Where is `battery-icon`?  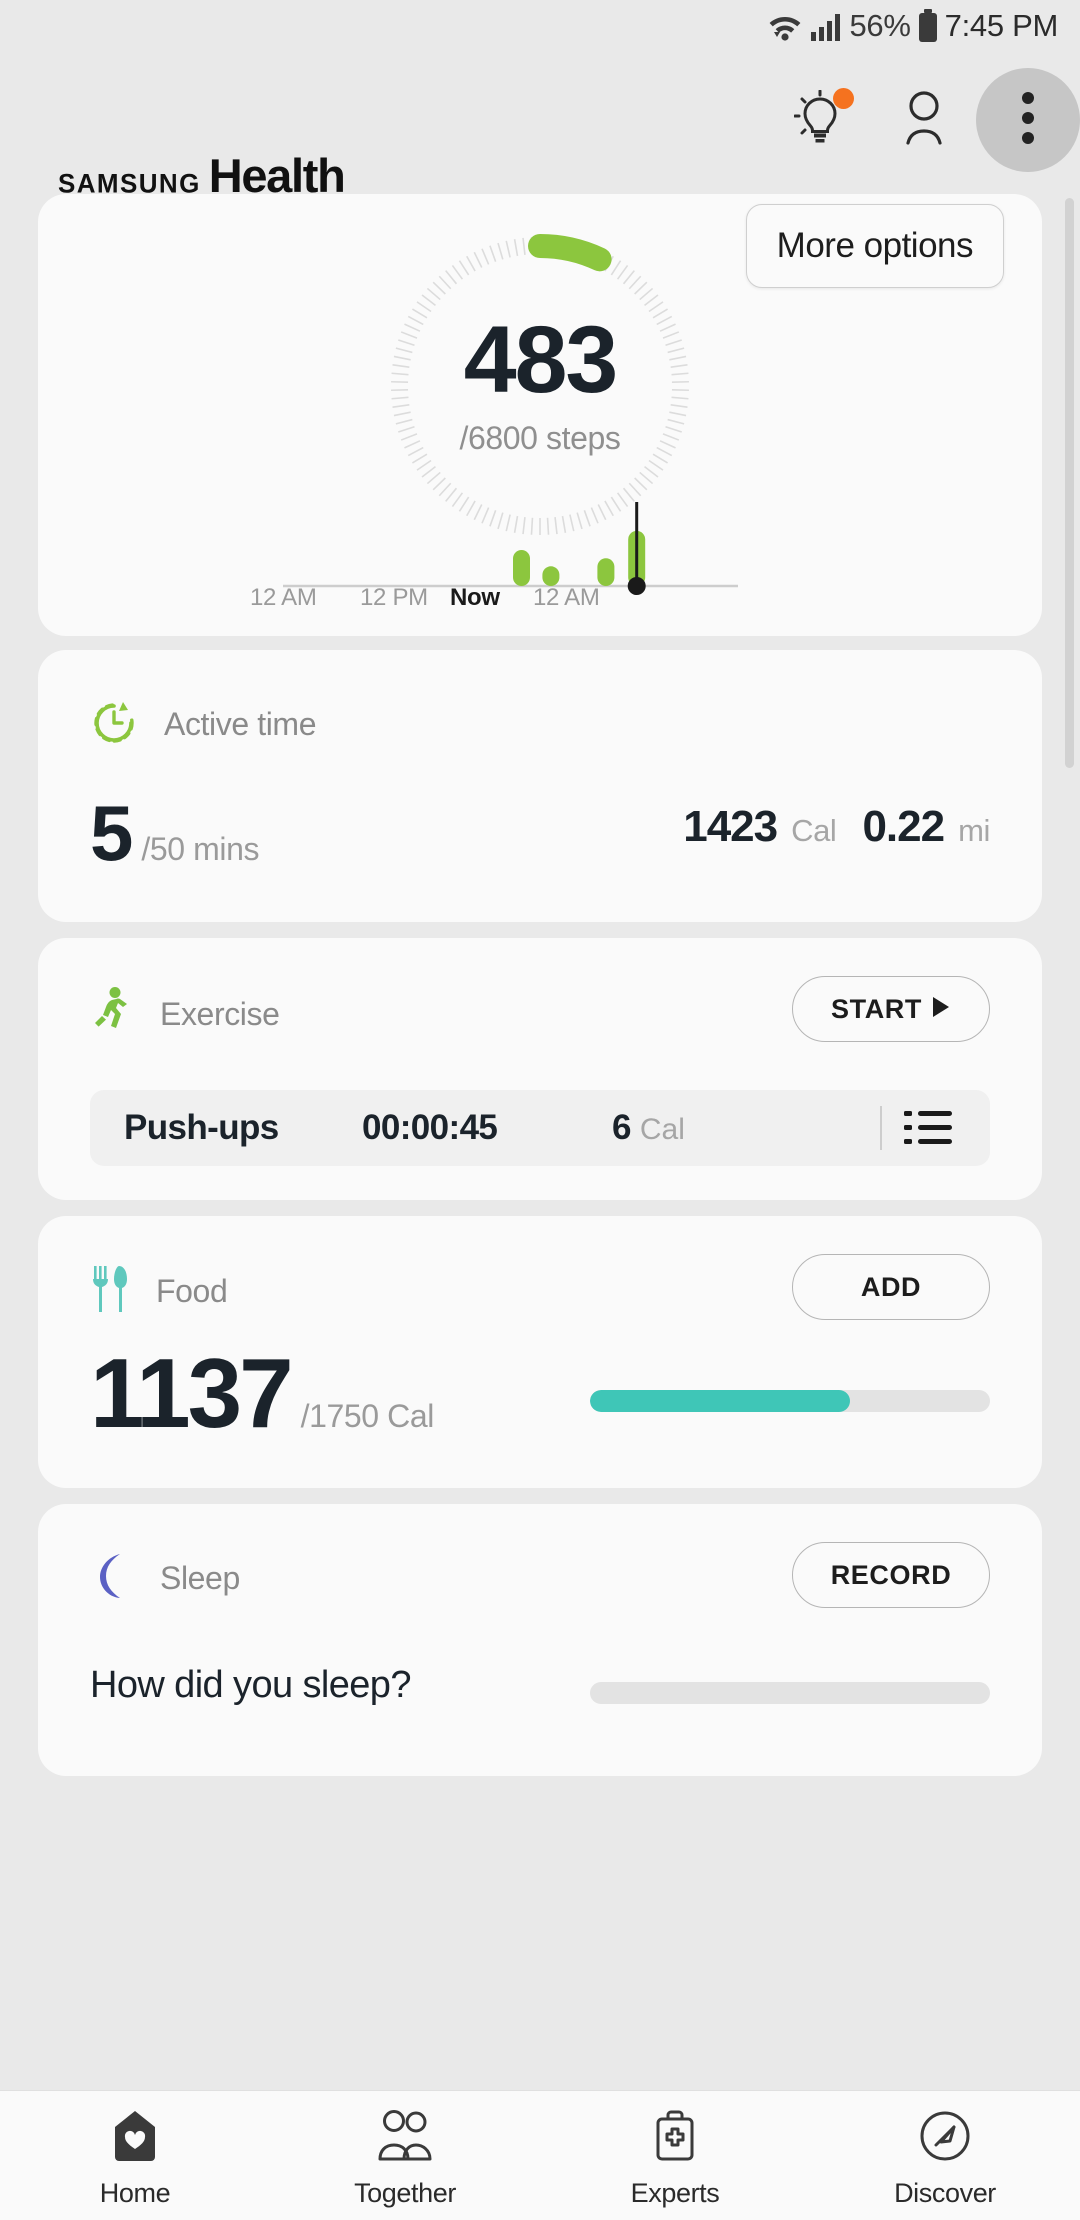 battery-icon is located at coordinates (928, 26).